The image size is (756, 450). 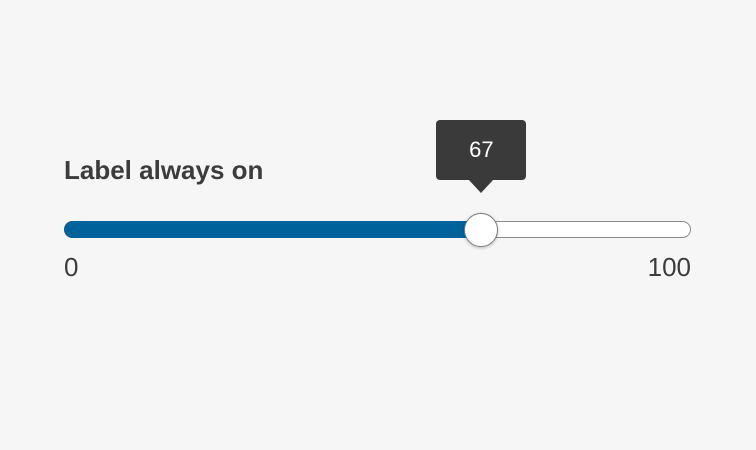 What do you see at coordinates (481, 149) in the screenshot?
I see `tooltip-value: 67` at bounding box center [481, 149].